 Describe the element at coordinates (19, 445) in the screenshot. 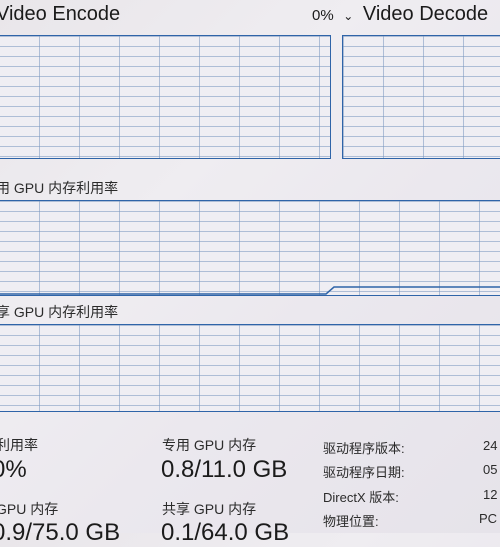

I see `utilization-label: 利用率` at that location.